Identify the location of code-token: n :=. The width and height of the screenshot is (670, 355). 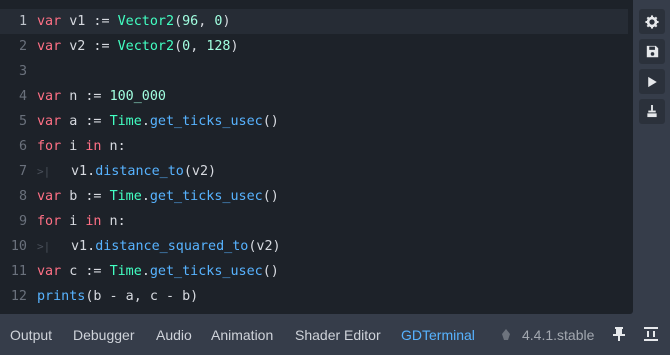
(85, 96).